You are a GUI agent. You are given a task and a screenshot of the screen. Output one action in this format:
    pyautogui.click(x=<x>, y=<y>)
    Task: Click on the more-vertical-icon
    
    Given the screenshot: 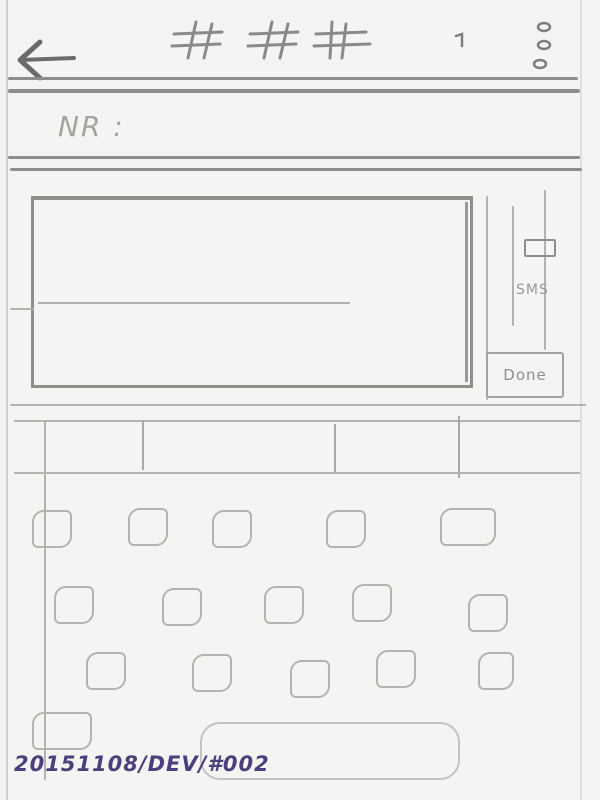 What is the action you would take?
    pyautogui.click(x=543, y=45)
    